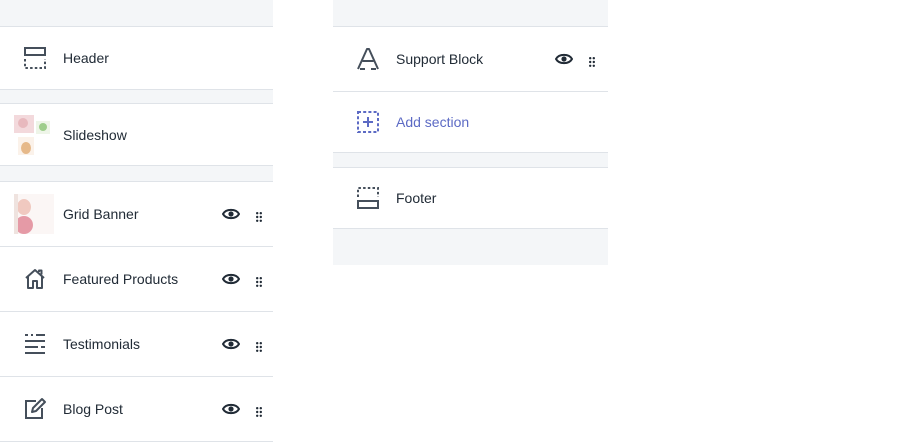  Describe the element at coordinates (368, 122) in the screenshot. I see `add-section-icon` at that location.